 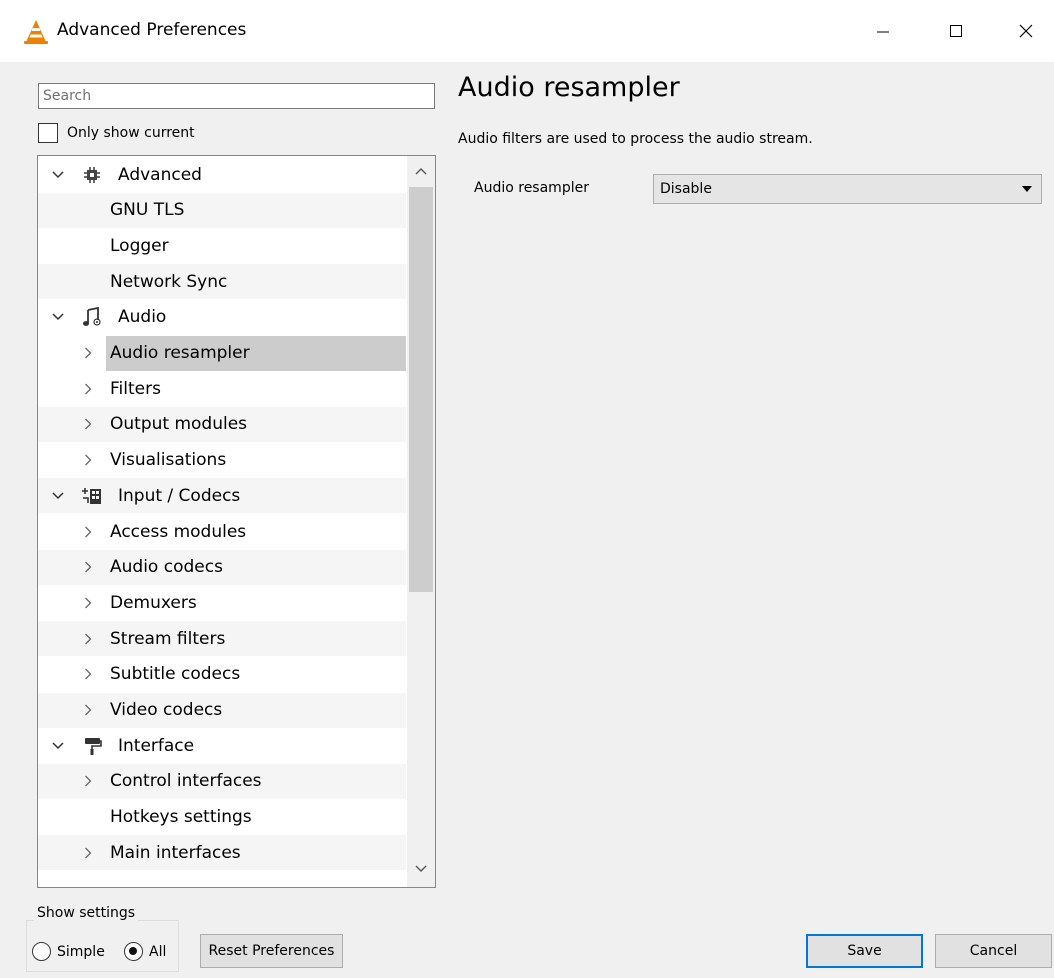 I want to click on maximize-button, so click(x=956, y=31).